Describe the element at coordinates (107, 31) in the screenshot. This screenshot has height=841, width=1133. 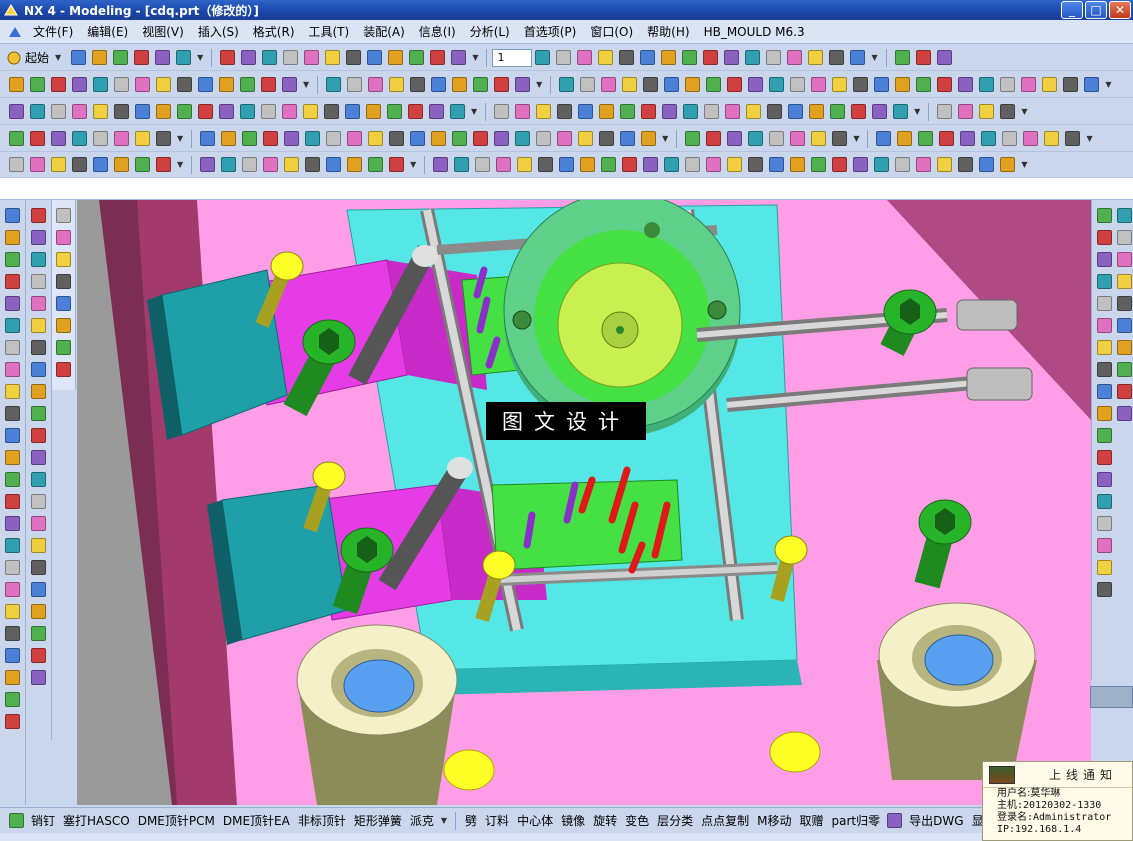
I see `menu-edit: 编辑(E)` at that location.